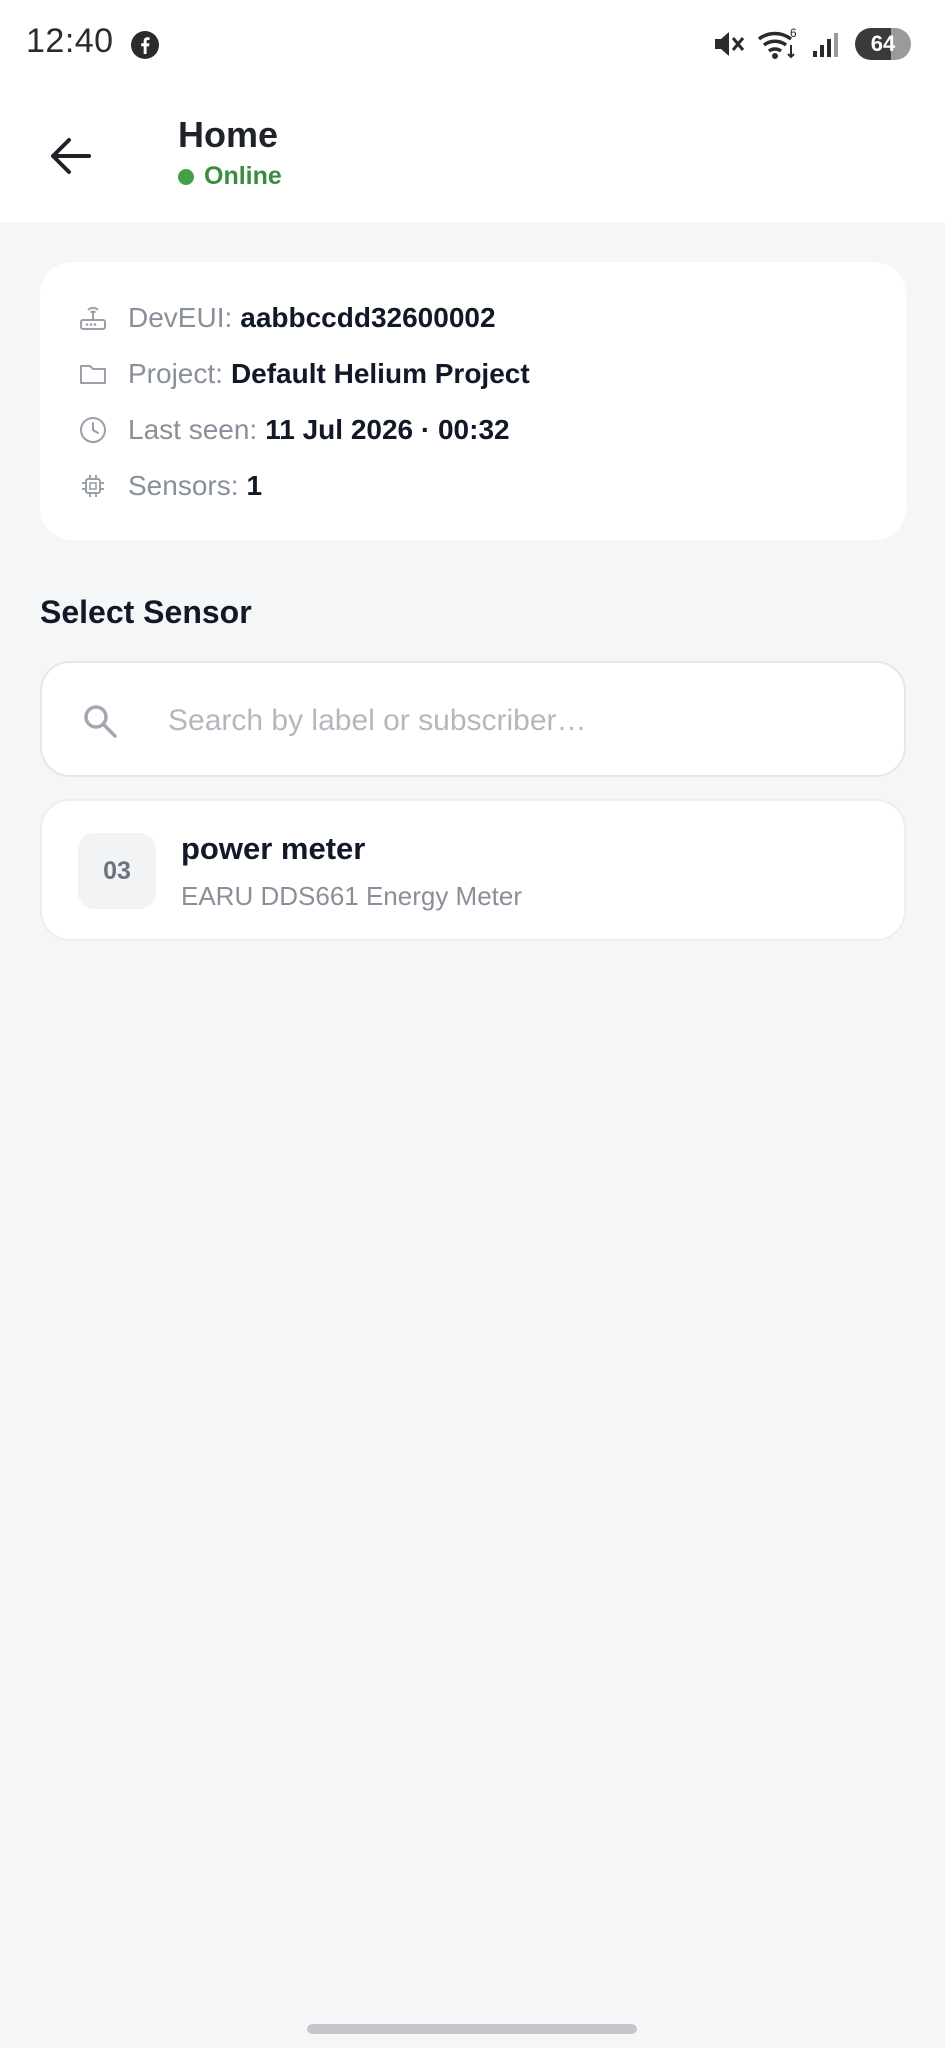 This screenshot has width=945, height=2048. What do you see at coordinates (93, 430) in the screenshot?
I see `clock-icon` at bounding box center [93, 430].